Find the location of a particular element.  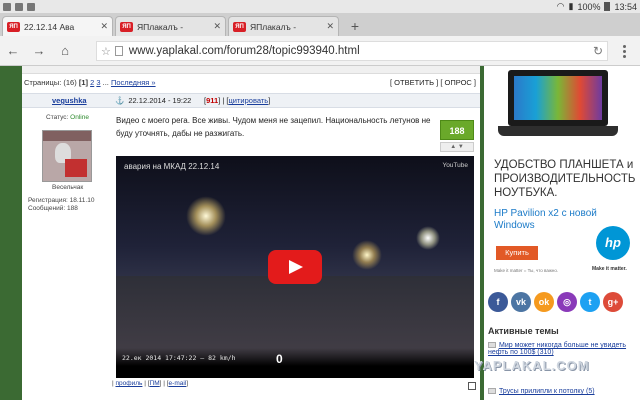

forward-button: → is located at coordinates (39, 51).